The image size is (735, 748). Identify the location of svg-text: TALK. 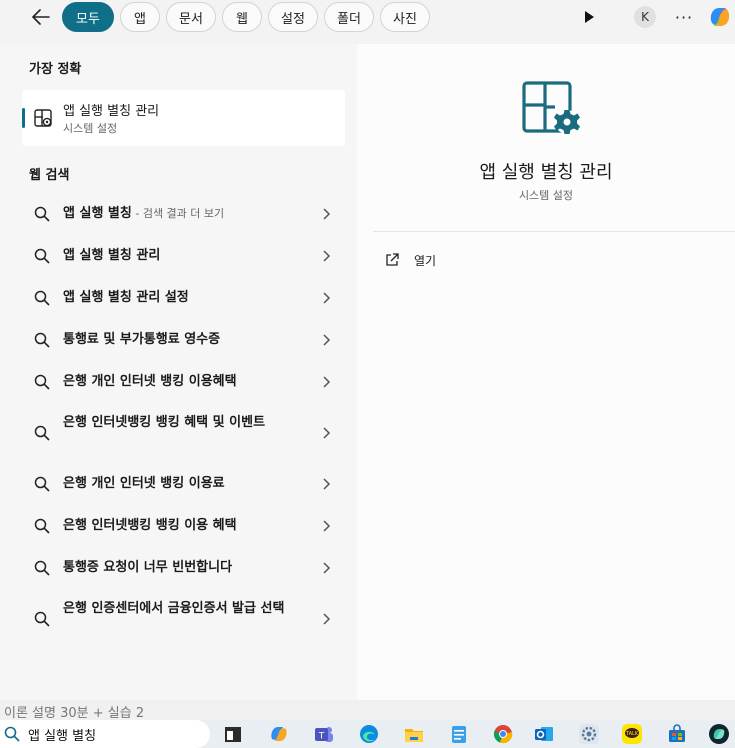
(632, 734).